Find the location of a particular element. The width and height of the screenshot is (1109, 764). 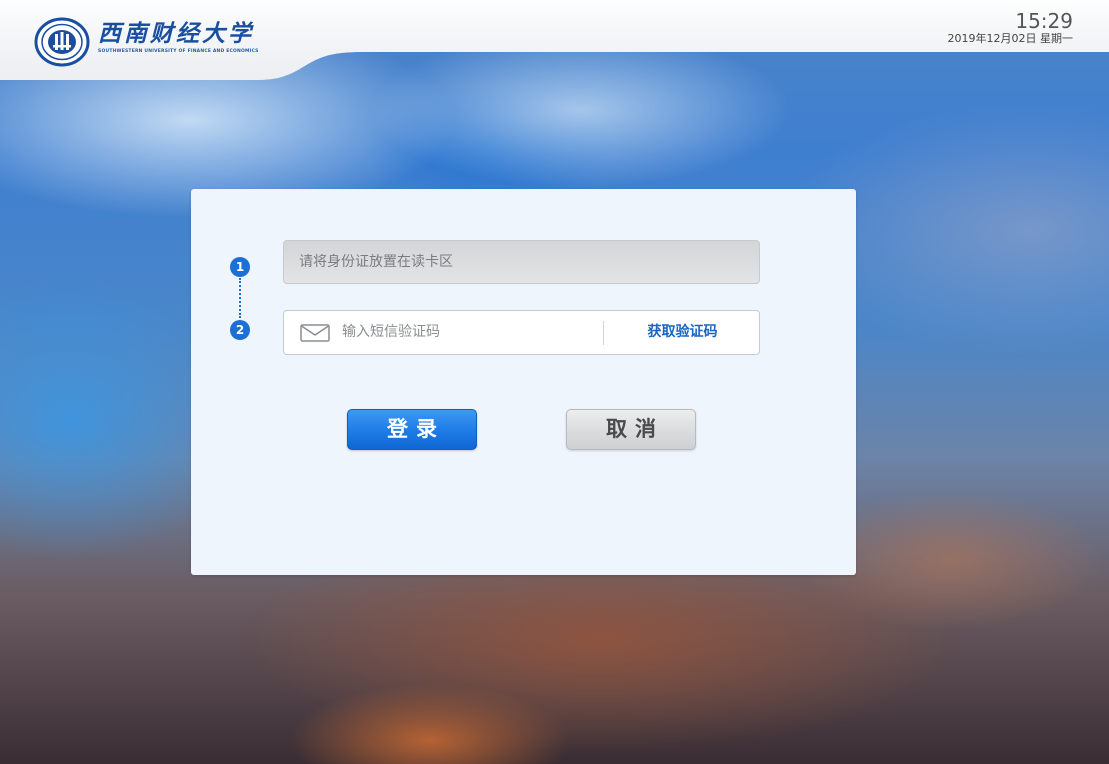

envelope-icon is located at coordinates (315, 333).